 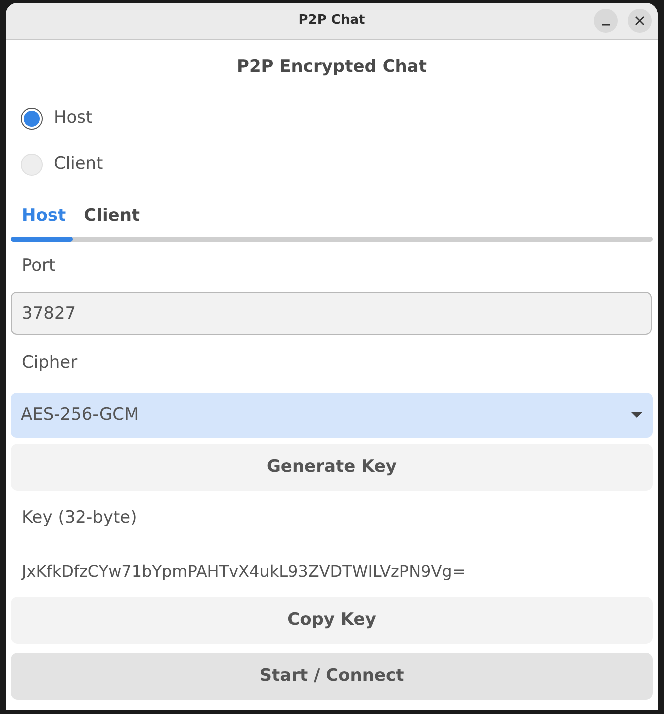 I want to click on tab: Client, so click(x=112, y=220).